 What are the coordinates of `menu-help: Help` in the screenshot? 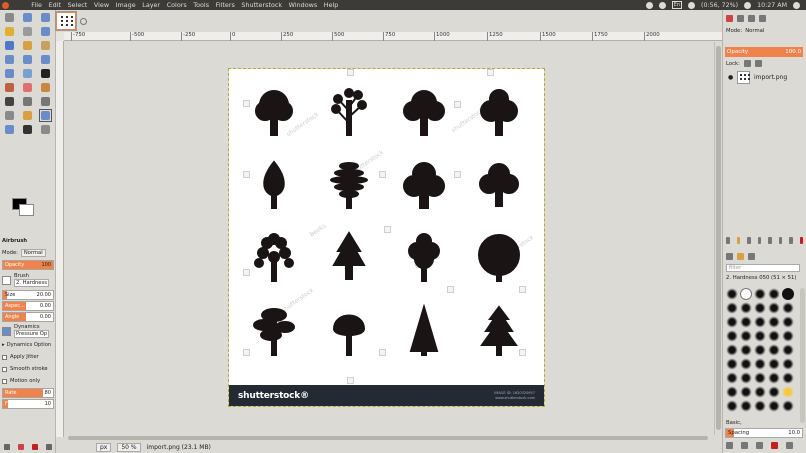 It's located at (331, 5).